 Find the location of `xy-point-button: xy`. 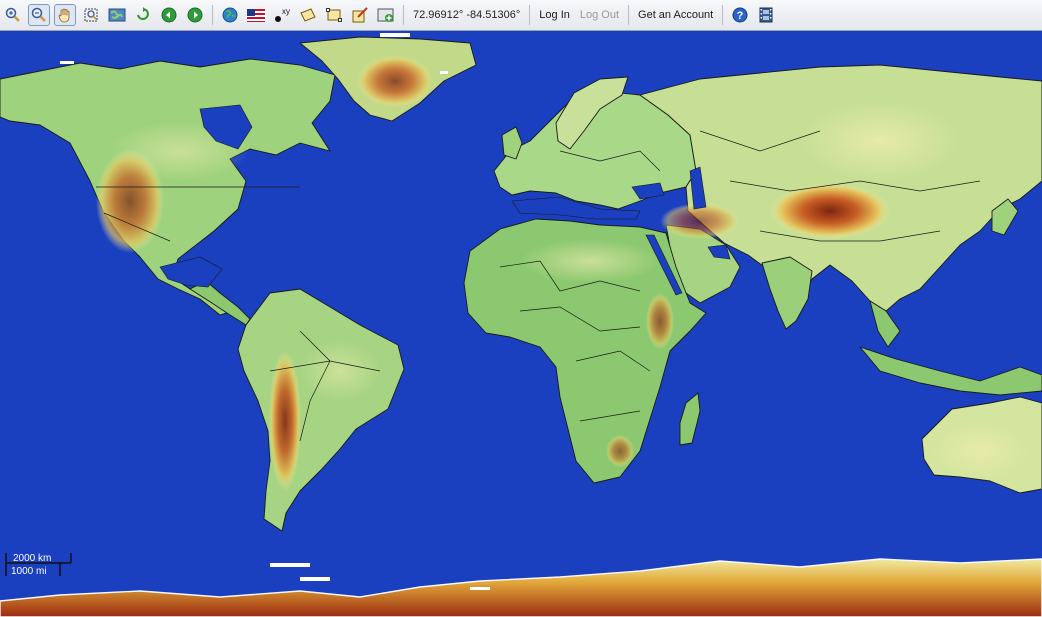

xy-point-button: xy is located at coordinates (282, 15).